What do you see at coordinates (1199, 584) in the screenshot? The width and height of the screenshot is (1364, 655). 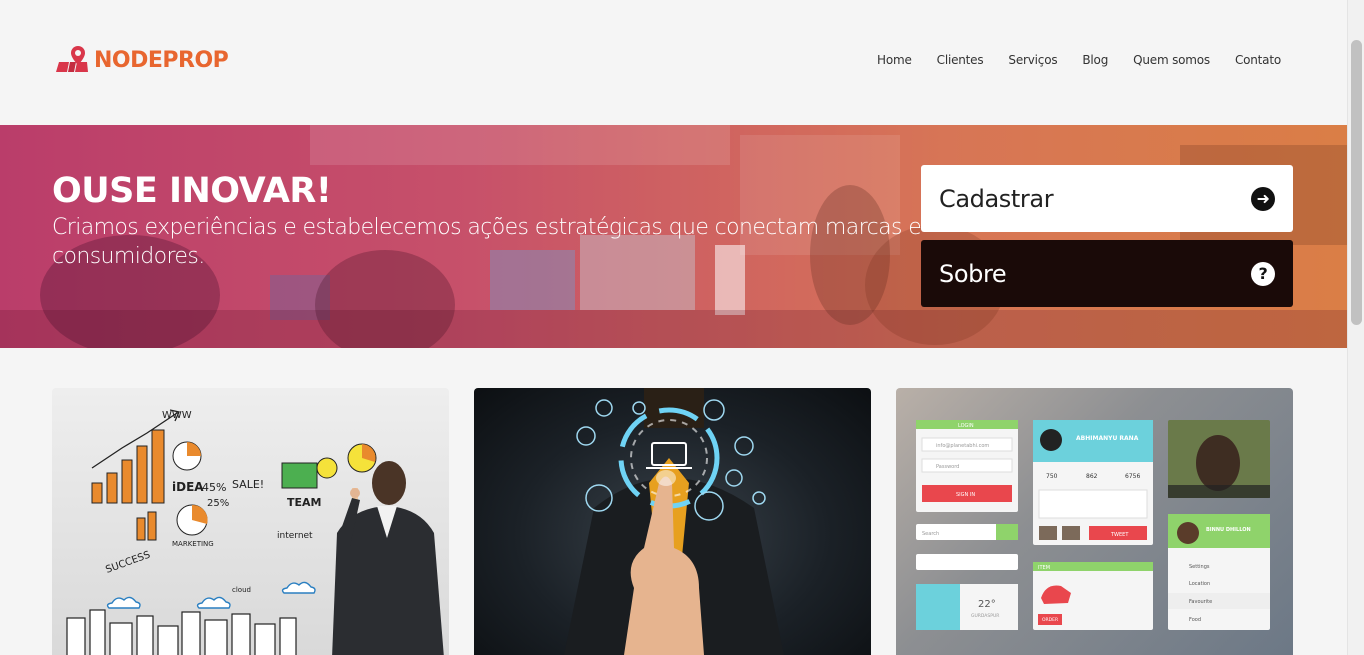 I see `uikit-menu-location: Location` at bounding box center [1199, 584].